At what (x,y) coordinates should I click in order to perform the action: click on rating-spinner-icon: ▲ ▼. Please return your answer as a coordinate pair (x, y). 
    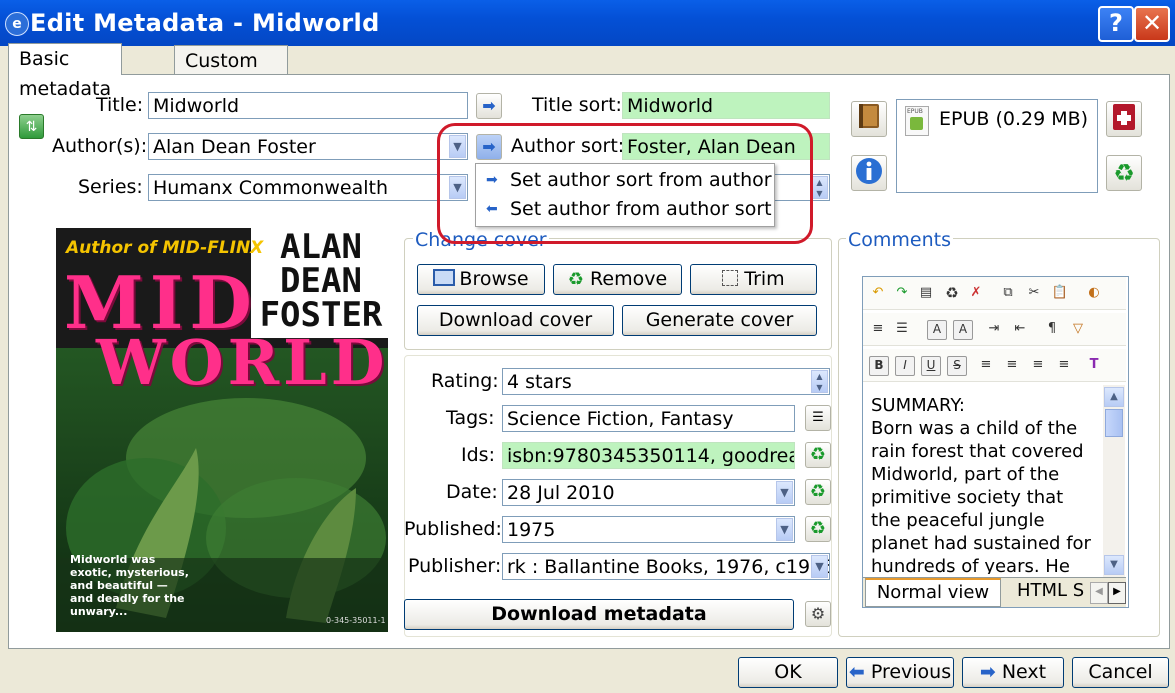
    Looking at the image, I should click on (819, 381).